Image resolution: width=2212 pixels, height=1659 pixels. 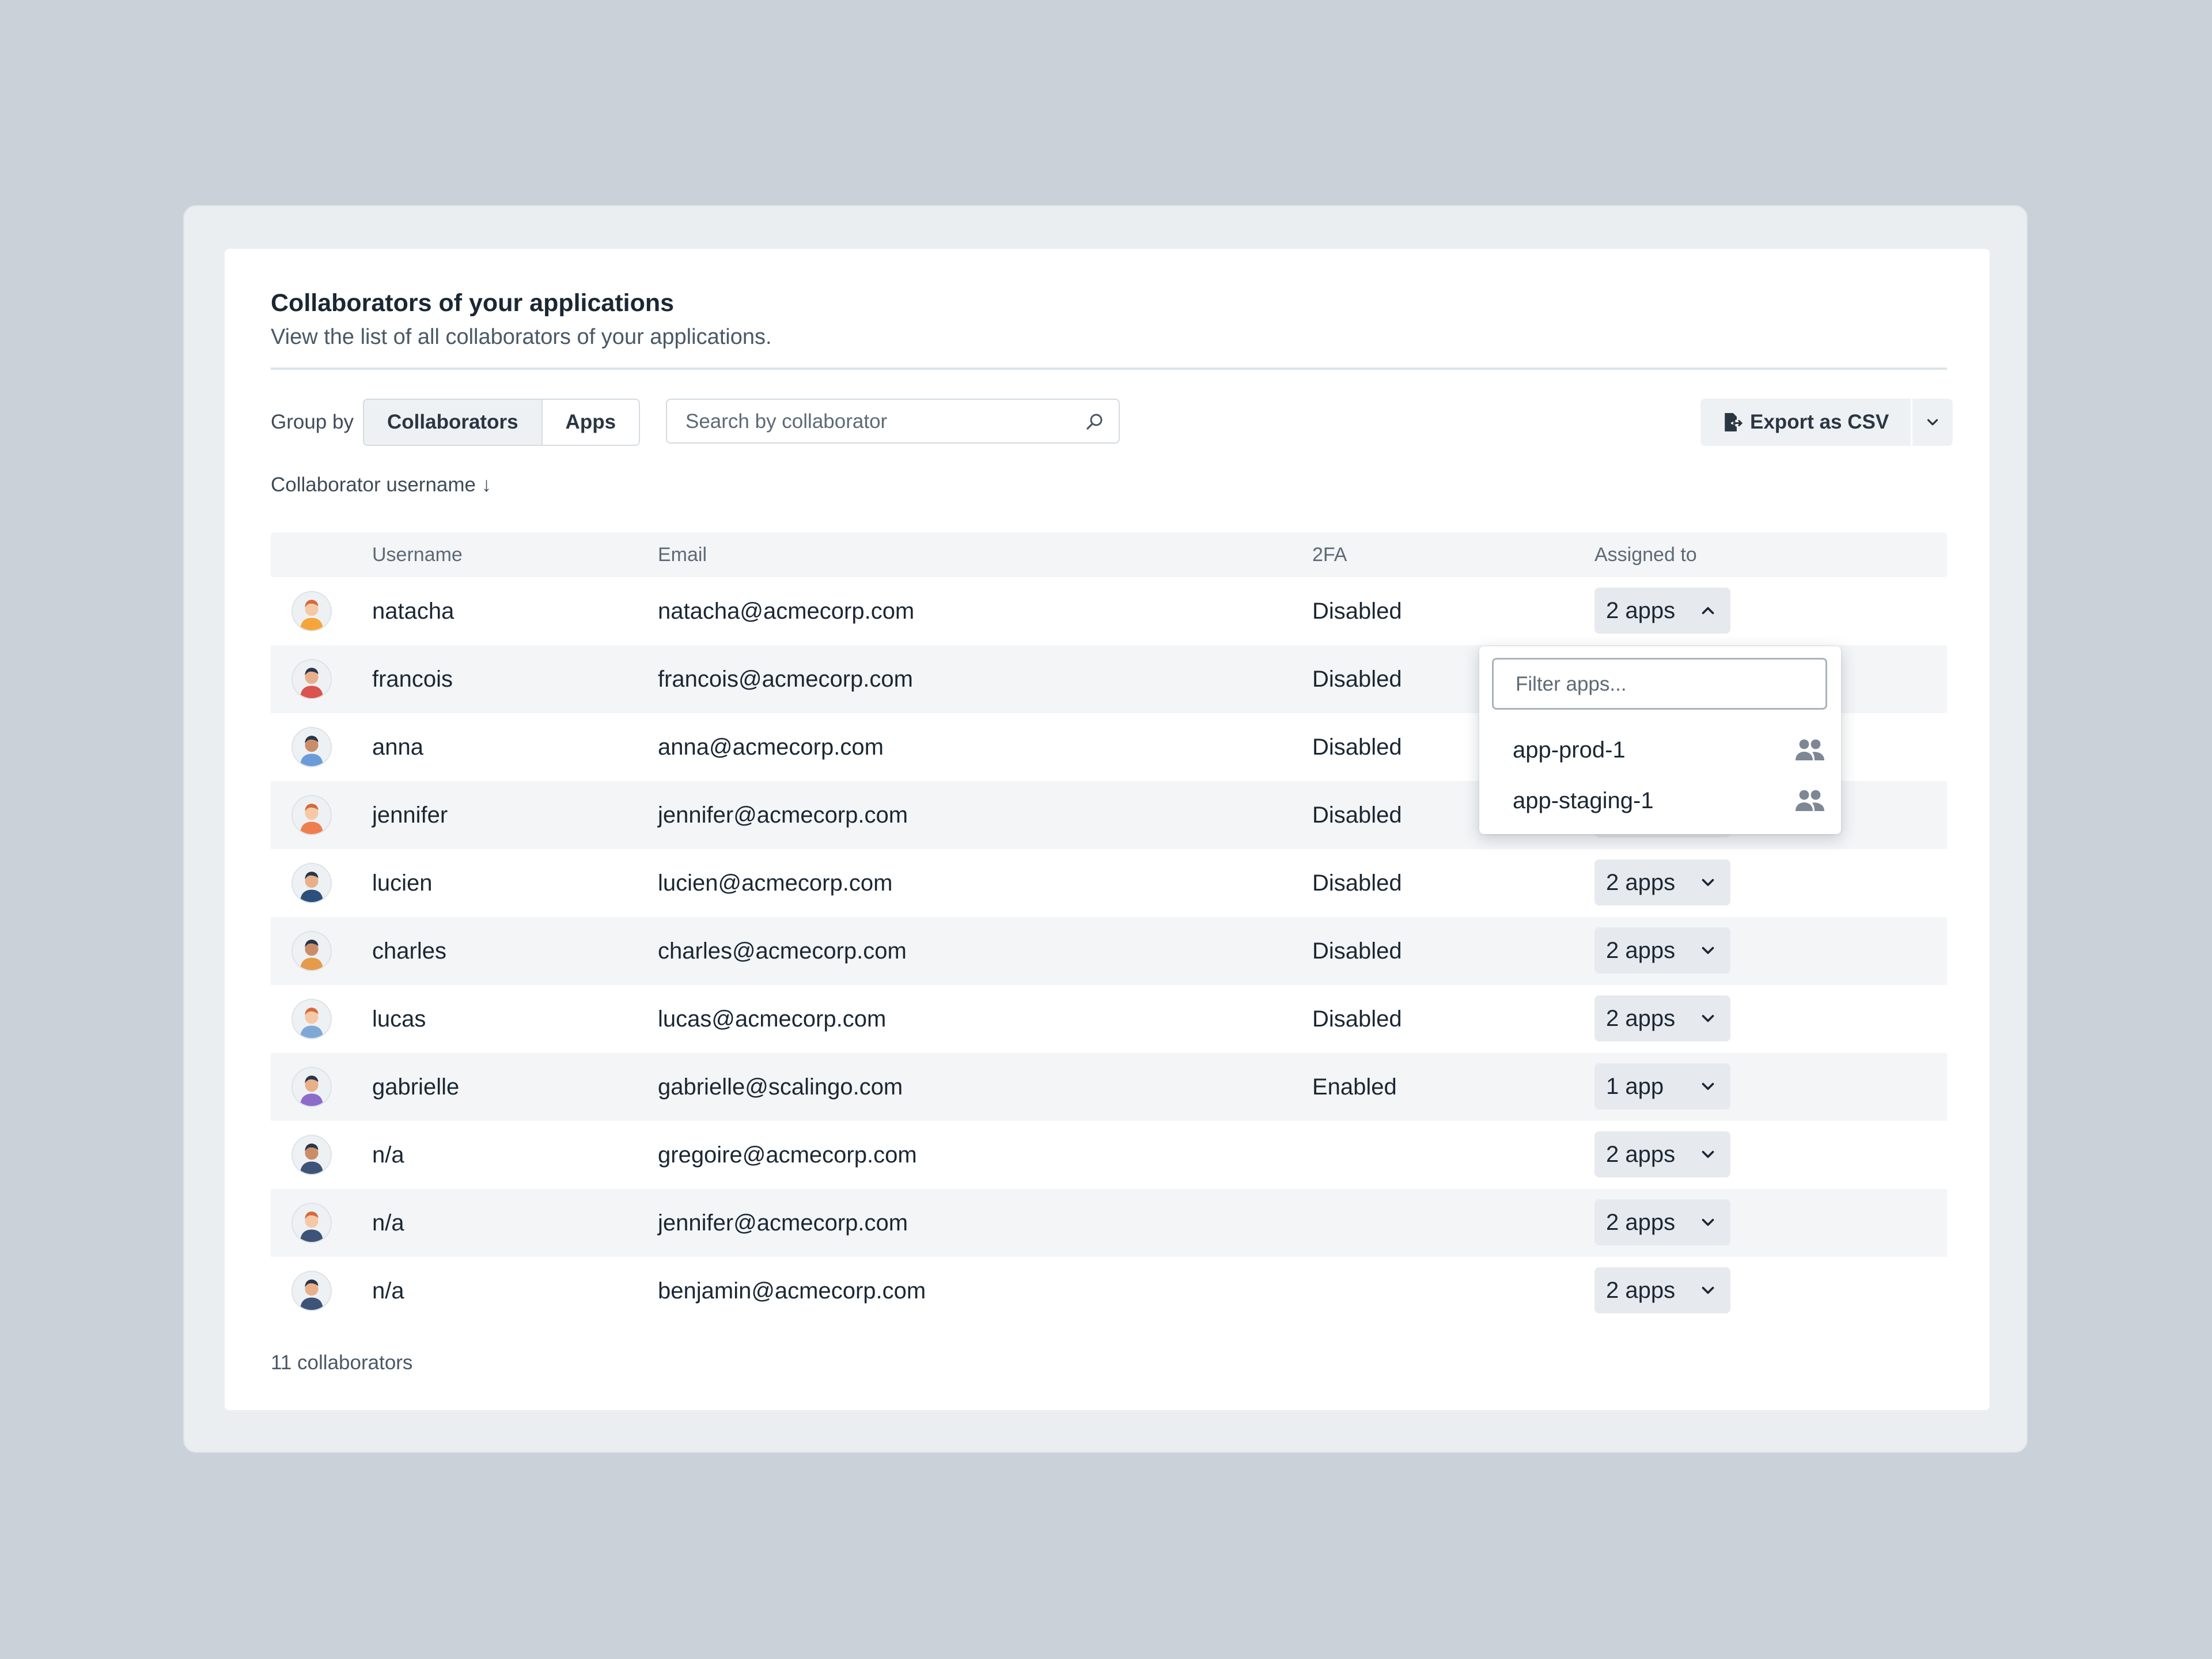 What do you see at coordinates (772, 1019) in the screenshot?
I see `email-cell: lucas@acmecorp.com` at bounding box center [772, 1019].